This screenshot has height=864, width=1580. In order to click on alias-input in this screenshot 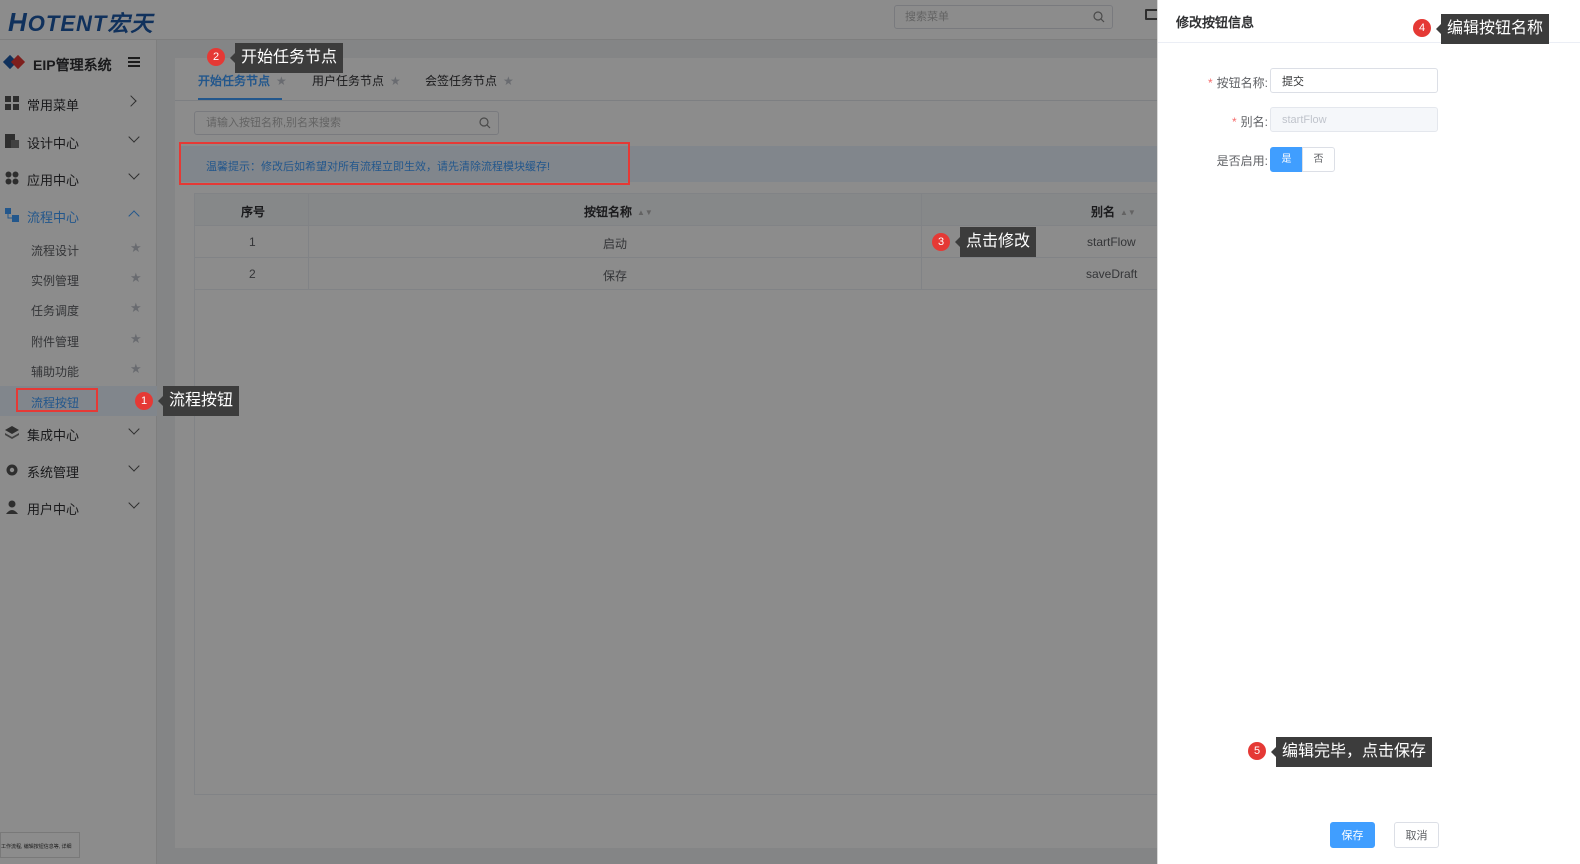, I will do `click(1354, 119)`.